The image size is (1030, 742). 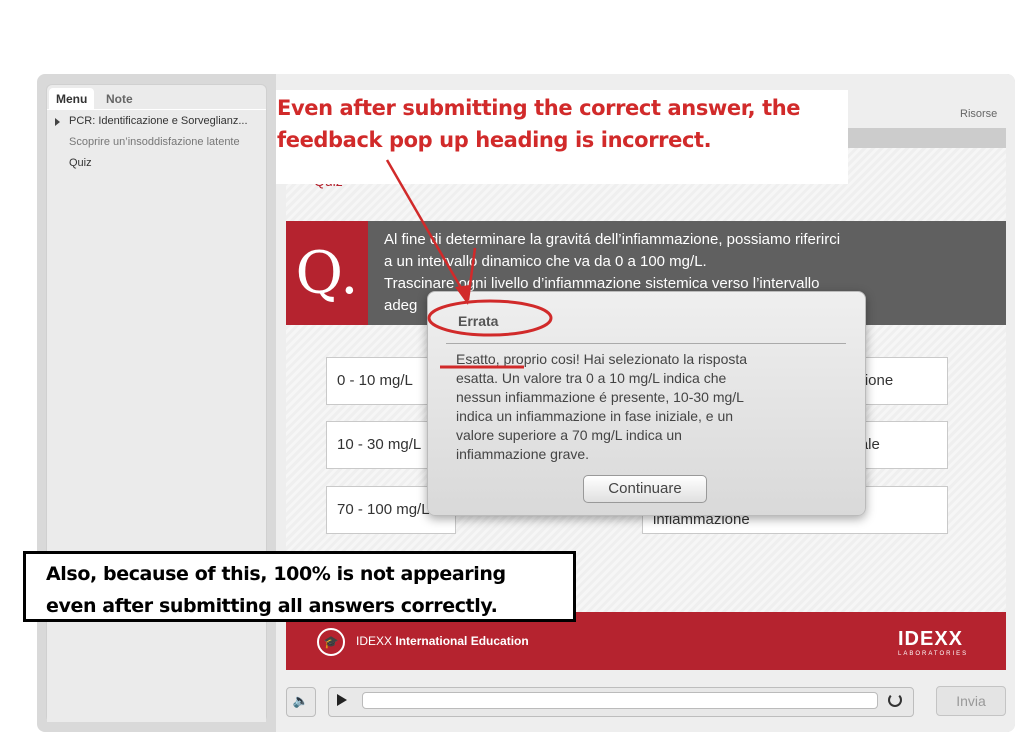 What do you see at coordinates (490, 318) in the screenshot?
I see `annotation-circle` at bounding box center [490, 318].